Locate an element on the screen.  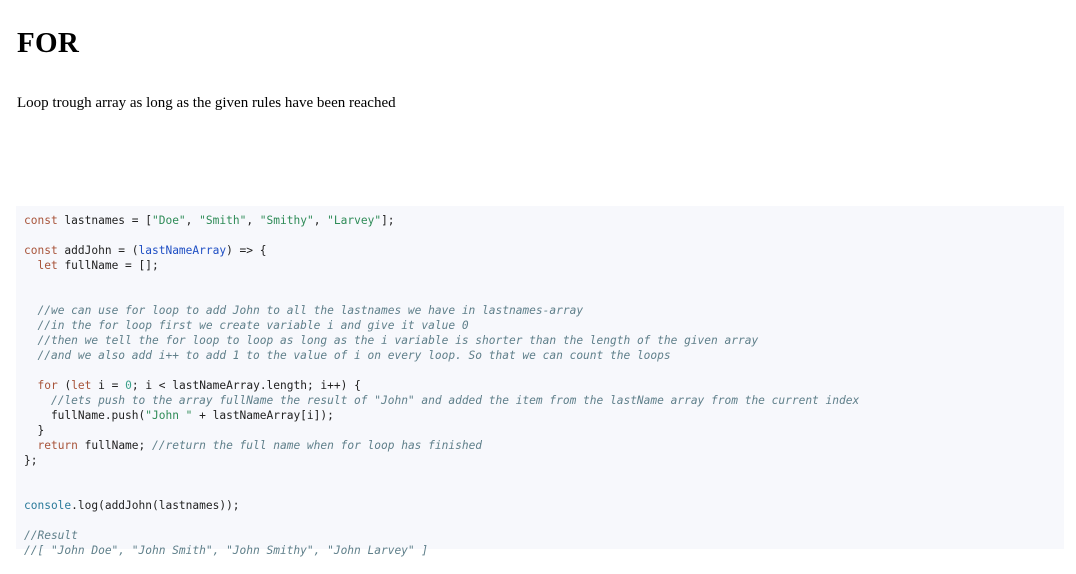
code-line: const addJohn = (lastNameArray) => { is located at coordinates (540, 250).